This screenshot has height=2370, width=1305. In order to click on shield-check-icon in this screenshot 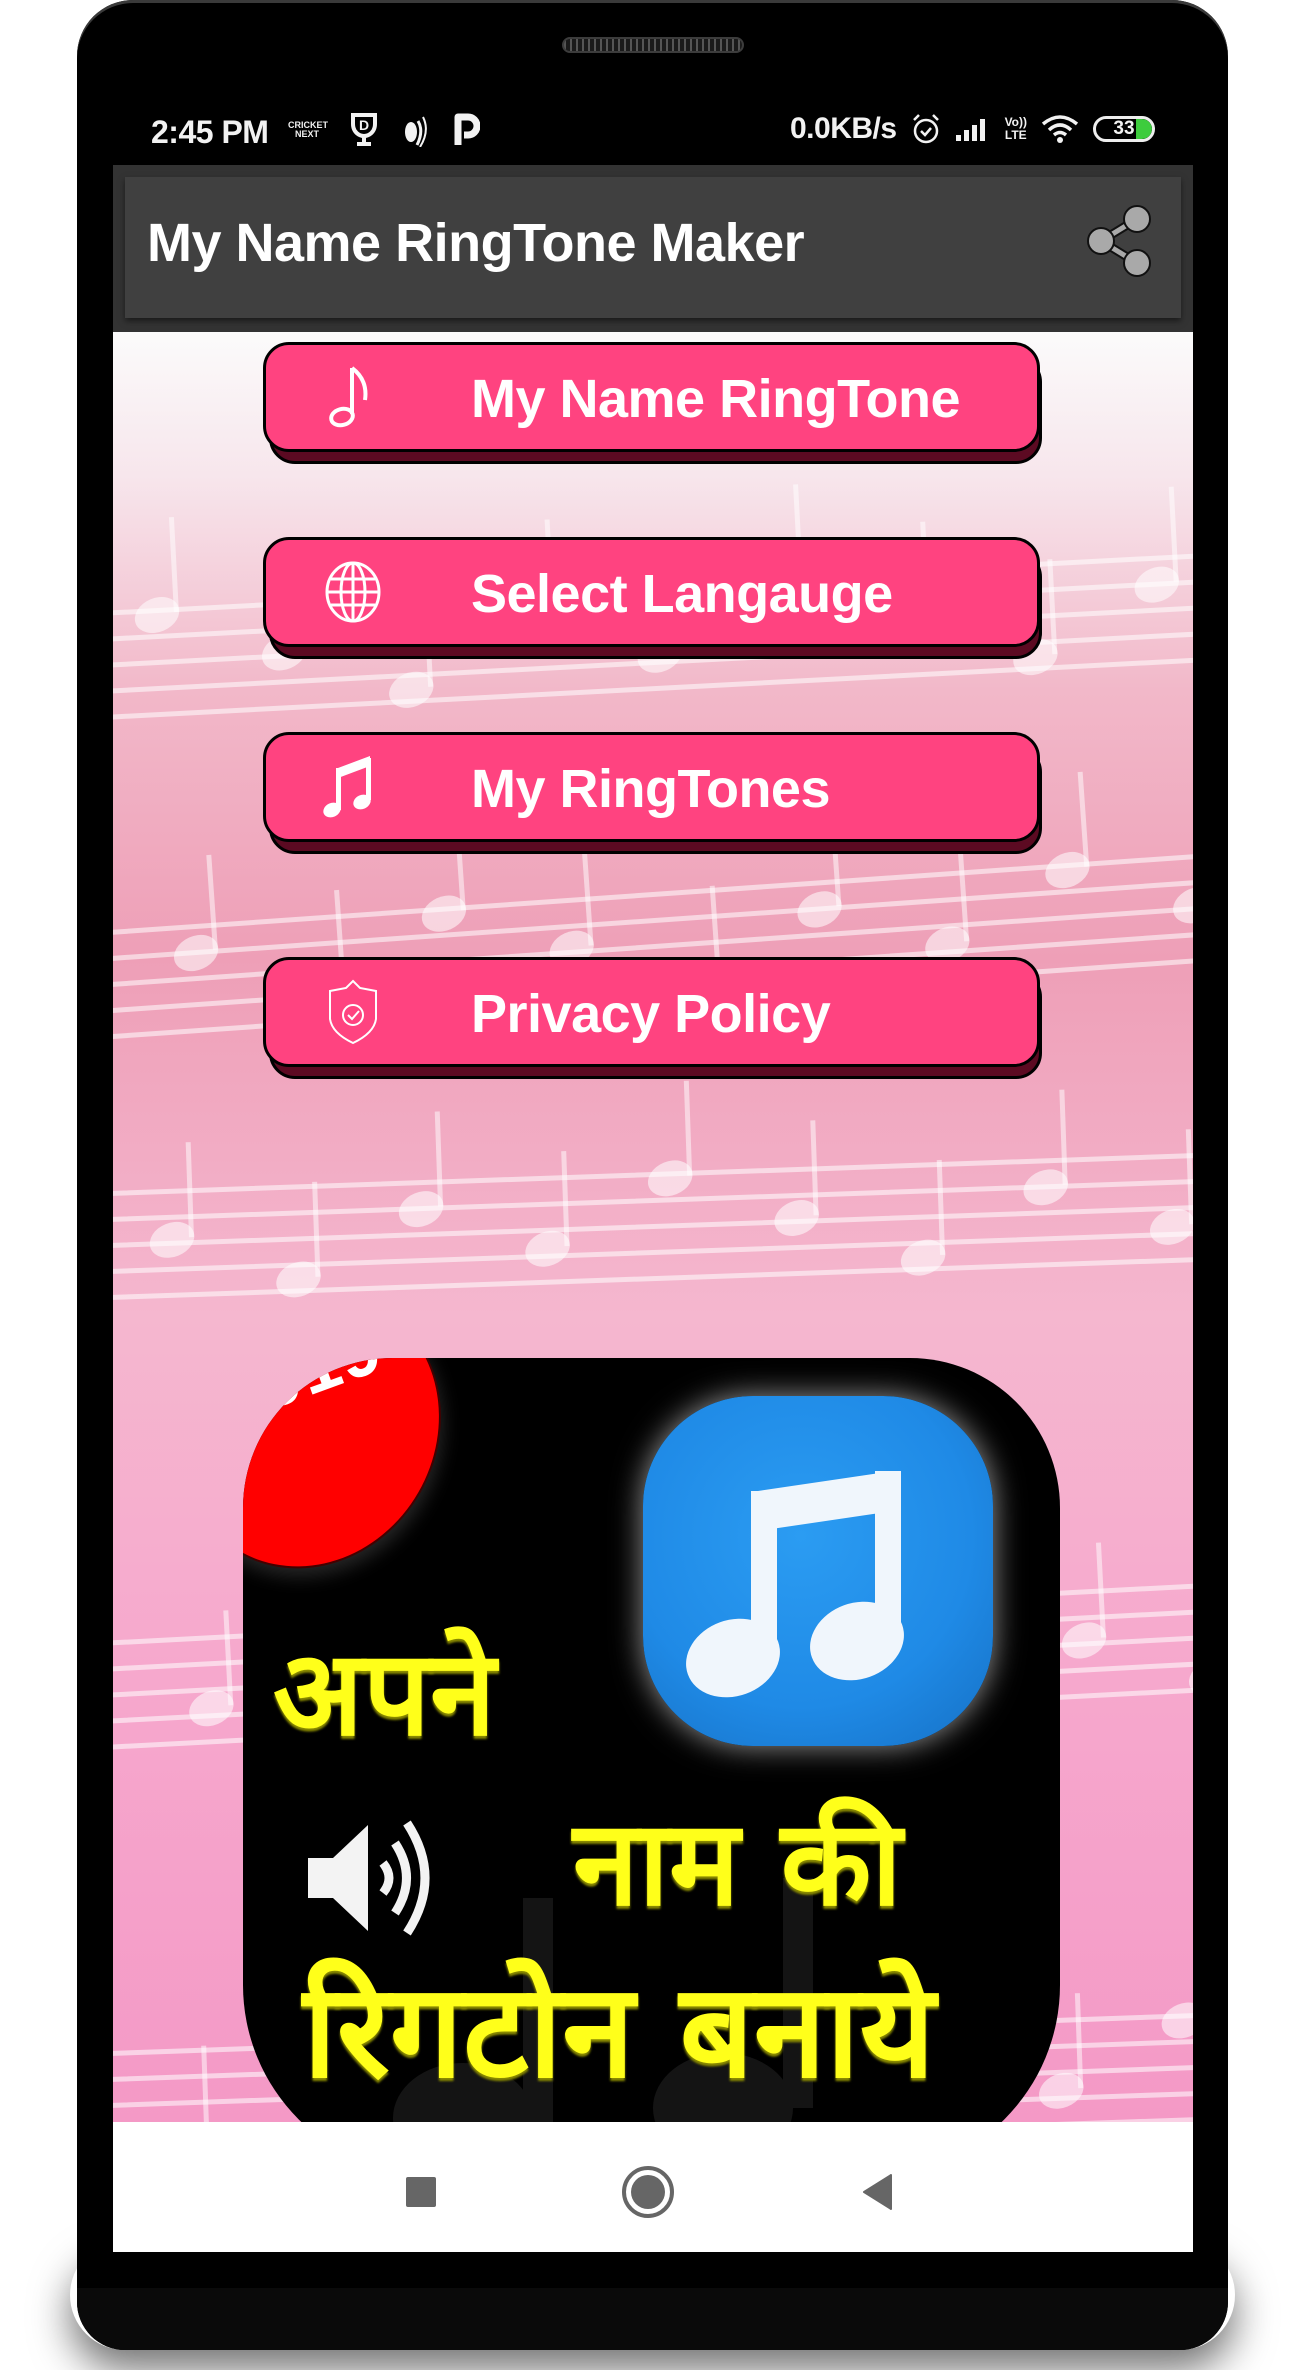, I will do `click(353, 1012)`.